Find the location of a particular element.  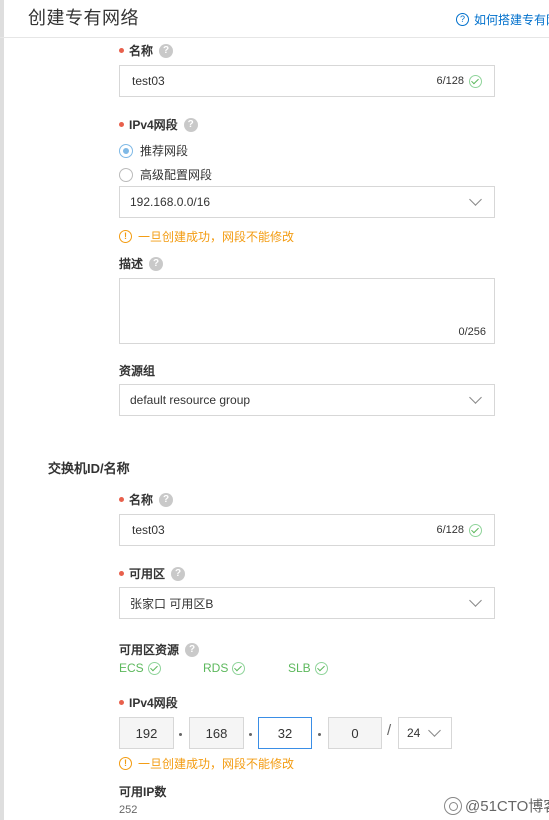

available-ips-label-text: 可用IP数 is located at coordinates (143, 792).